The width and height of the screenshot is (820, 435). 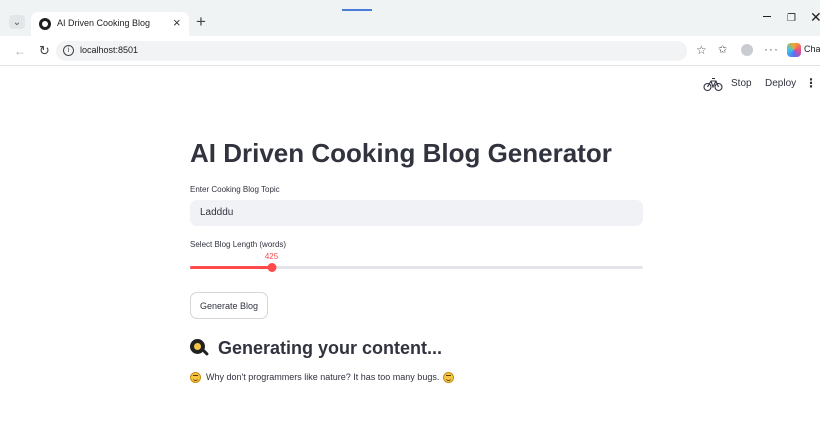 What do you see at coordinates (217, 212) in the screenshot?
I see `topic-input-value: Ladddu` at bounding box center [217, 212].